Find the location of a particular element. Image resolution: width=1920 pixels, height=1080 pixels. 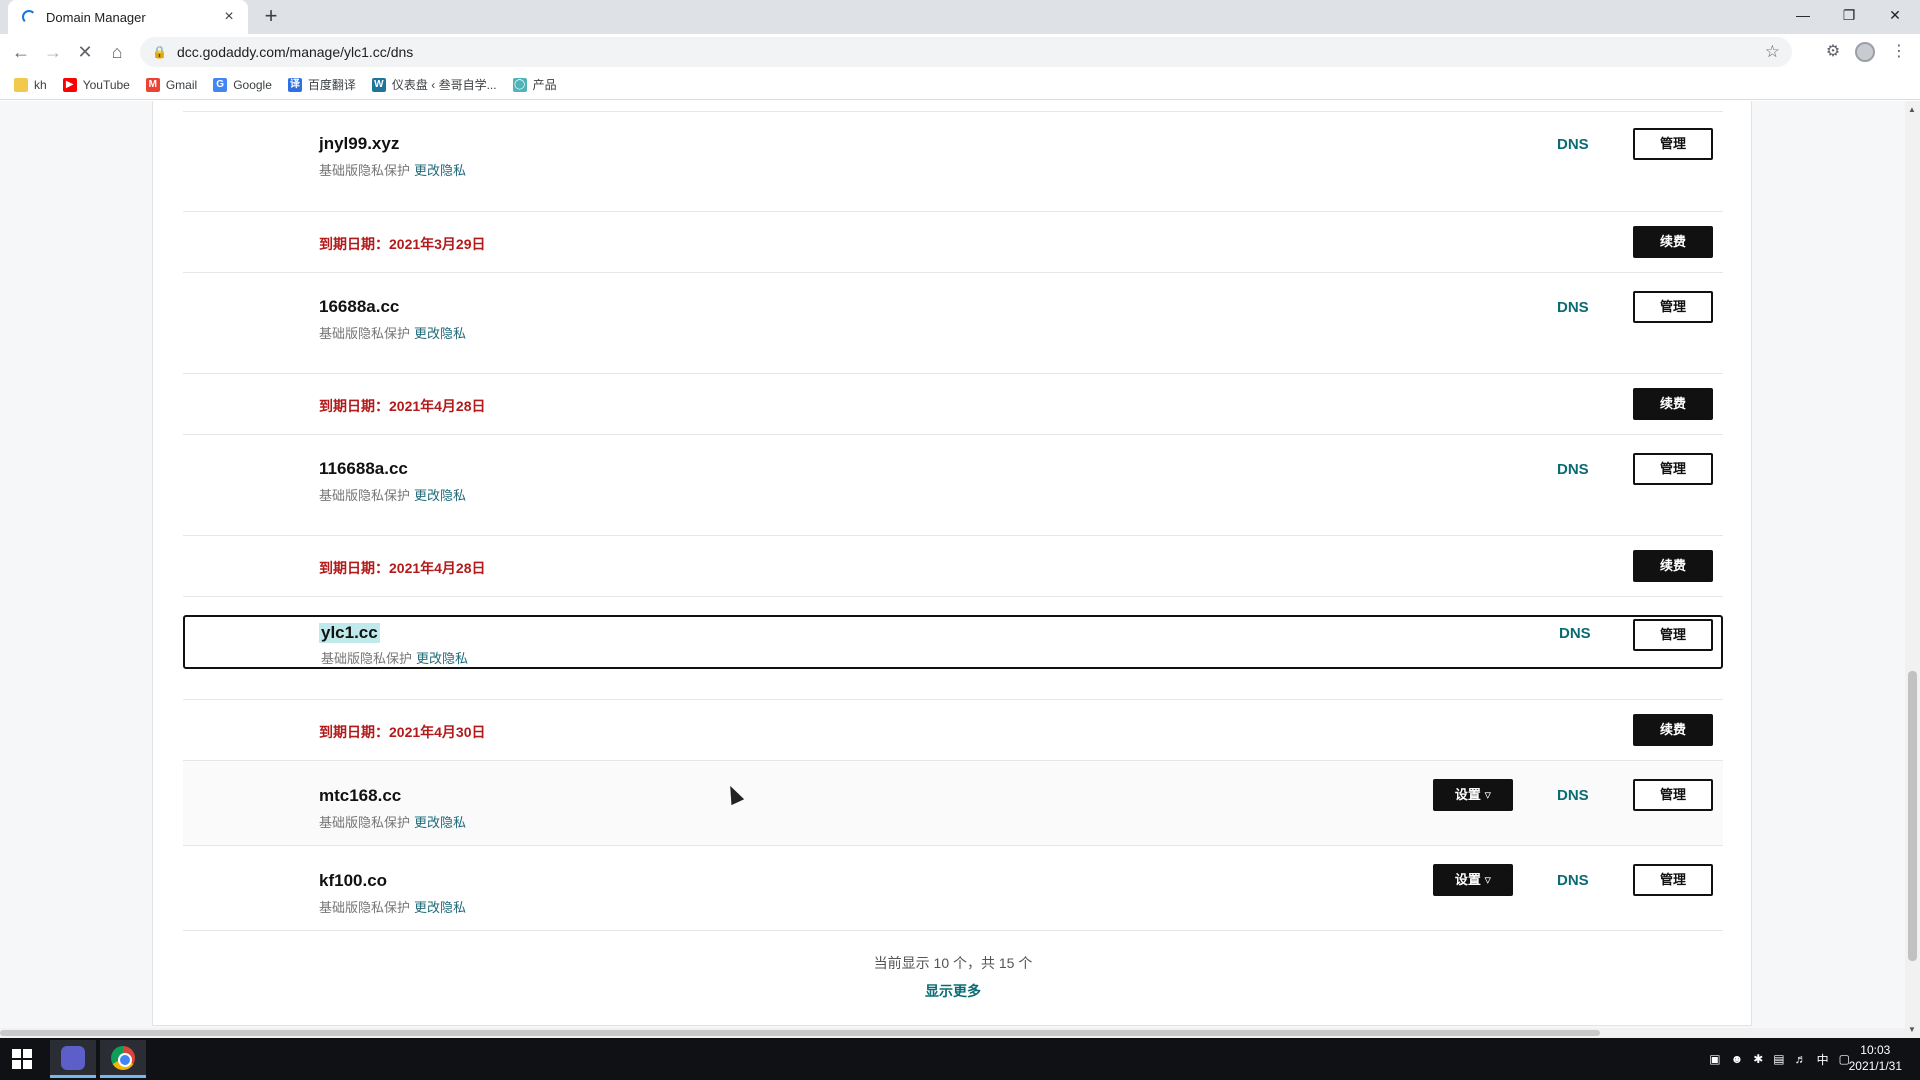

pagination-status: 当前显示 10 个，共 15 个 is located at coordinates (953, 963).